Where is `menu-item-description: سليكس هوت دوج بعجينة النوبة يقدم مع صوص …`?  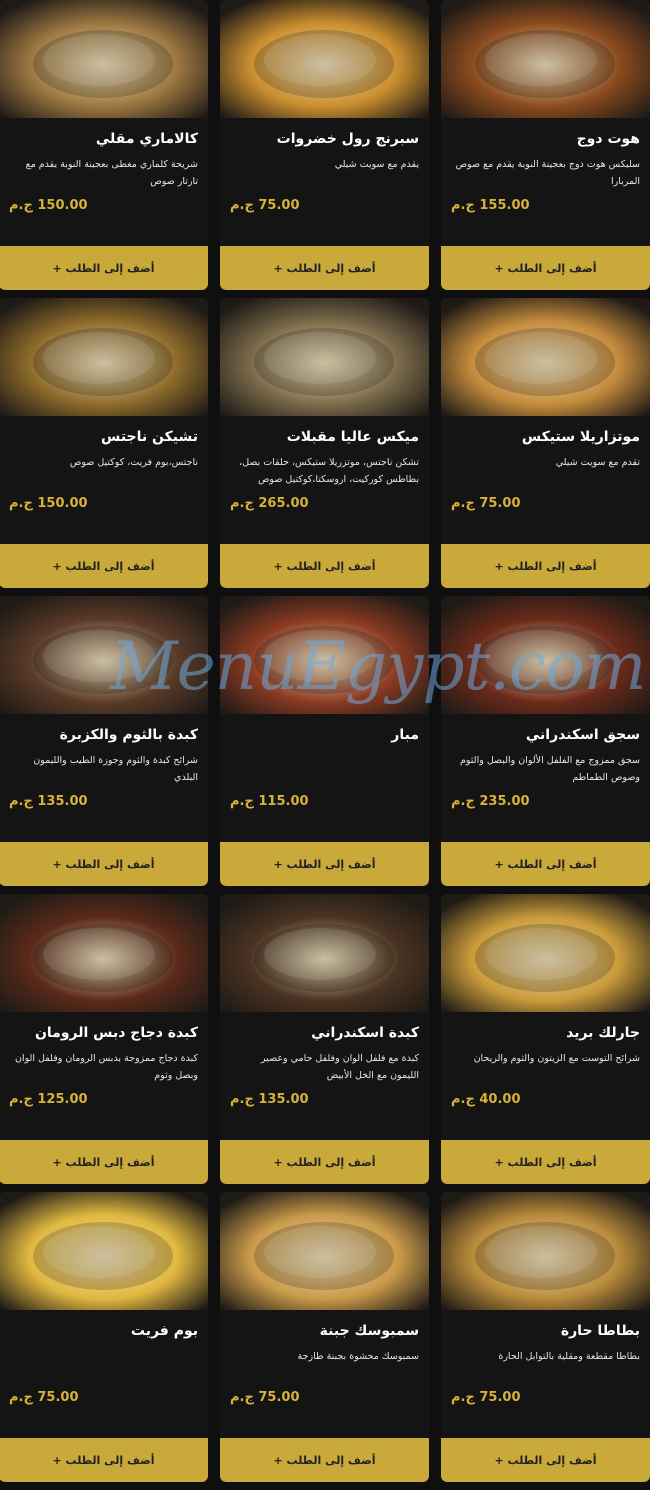
menu-item-description: سليكس هوت دوج بعجينة النوبة يقدم مع صوص … is located at coordinates (547, 173).